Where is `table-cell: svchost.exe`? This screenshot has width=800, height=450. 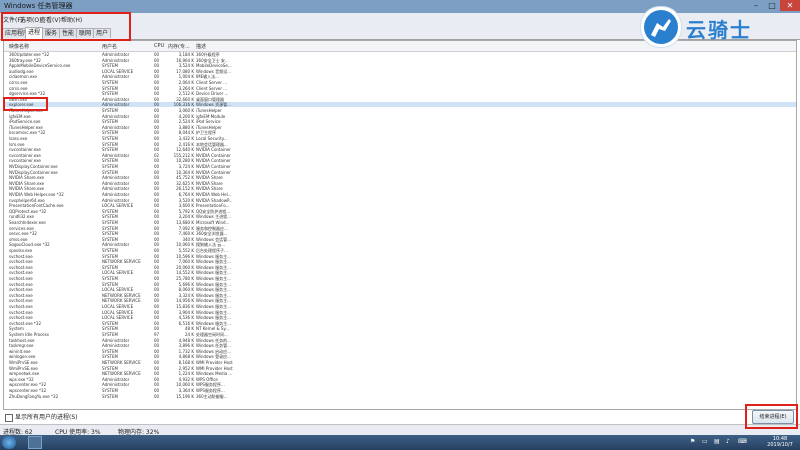 table-cell: svchost.exe is located at coordinates (21, 256).